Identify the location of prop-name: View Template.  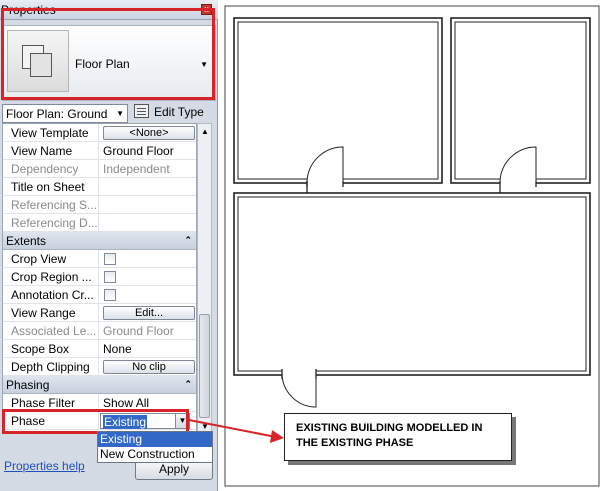
(51, 133).